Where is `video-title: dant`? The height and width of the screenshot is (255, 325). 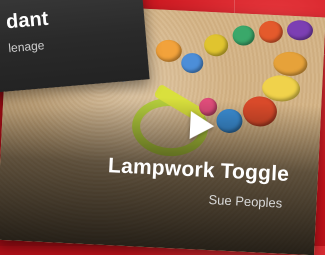 video-title: dant is located at coordinates (27, 20).